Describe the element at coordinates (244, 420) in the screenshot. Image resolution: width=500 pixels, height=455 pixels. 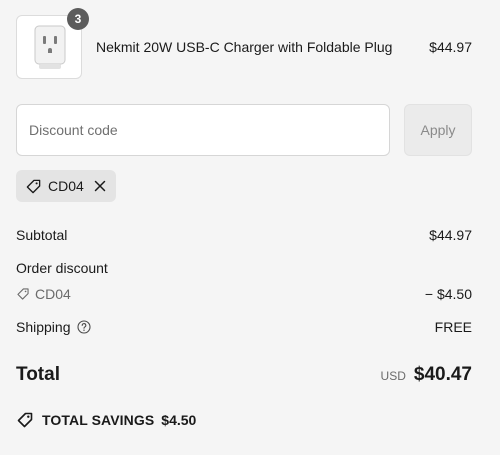
I see `total-savings-row: TOTAL SAVINGS $4.50` at that location.